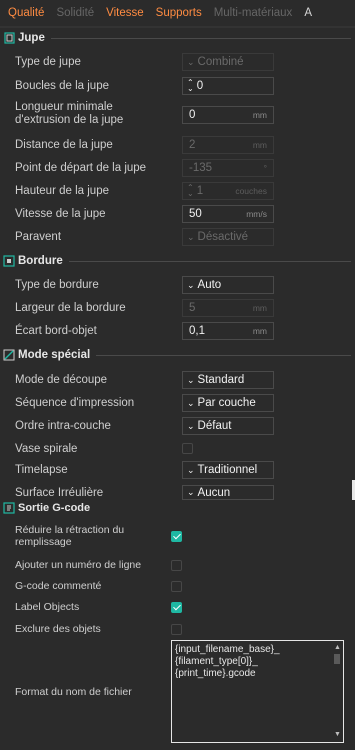  I want to click on textarea-scrollbar: ▲ ▼, so click(337, 691).